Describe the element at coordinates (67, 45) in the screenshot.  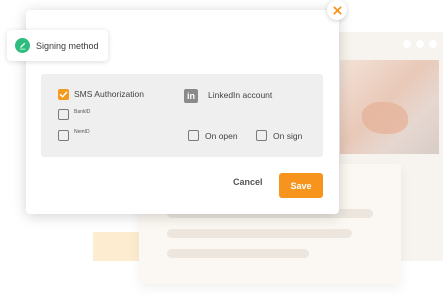
I see `signing-method-label: Signing method` at that location.